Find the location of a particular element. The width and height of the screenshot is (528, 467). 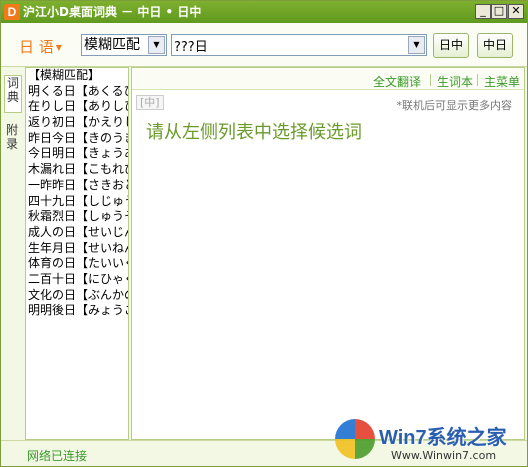

list-item: 文化の日【ぶんかのひ】 is located at coordinates (77, 296).